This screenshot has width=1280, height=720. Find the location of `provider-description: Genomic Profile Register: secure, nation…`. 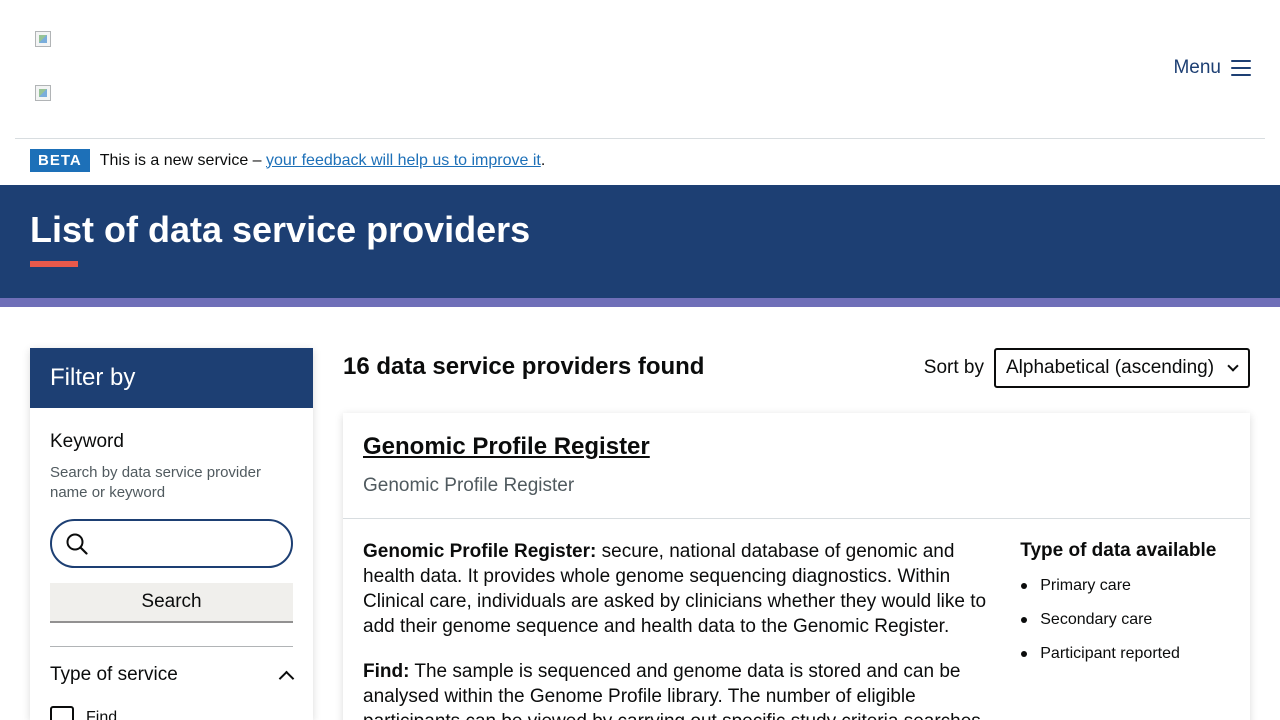

provider-description: Genomic Profile Register: secure, nation… is located at coordinates (681, 629).